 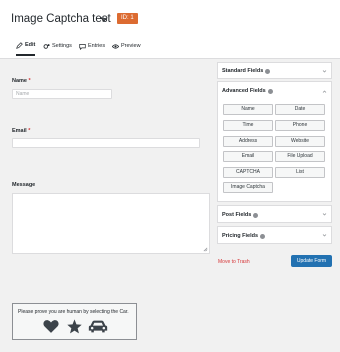 I want to click on tab-entries: Entries, so click(x=92, y=46).